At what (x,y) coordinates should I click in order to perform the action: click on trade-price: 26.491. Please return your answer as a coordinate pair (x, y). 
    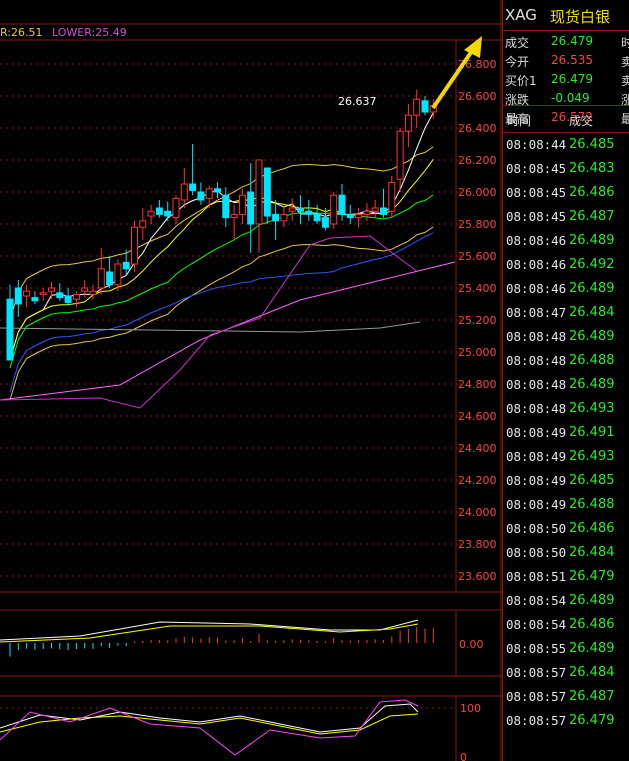
    Looking at the image, I should click on (592, 432).